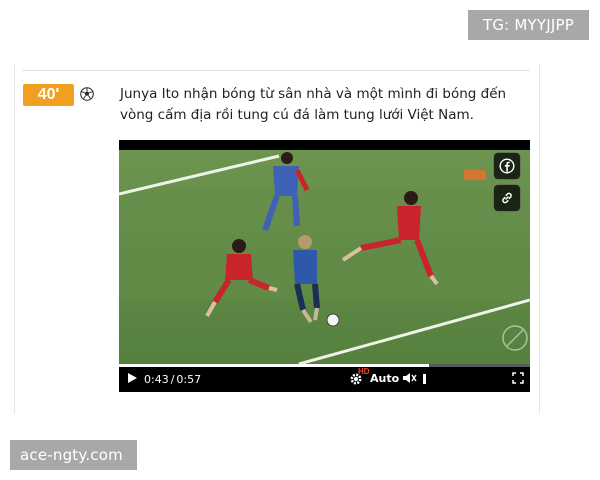 The width and height of the screenshot is (600, 480). I want to click on progress-bar, so click(324, 365).